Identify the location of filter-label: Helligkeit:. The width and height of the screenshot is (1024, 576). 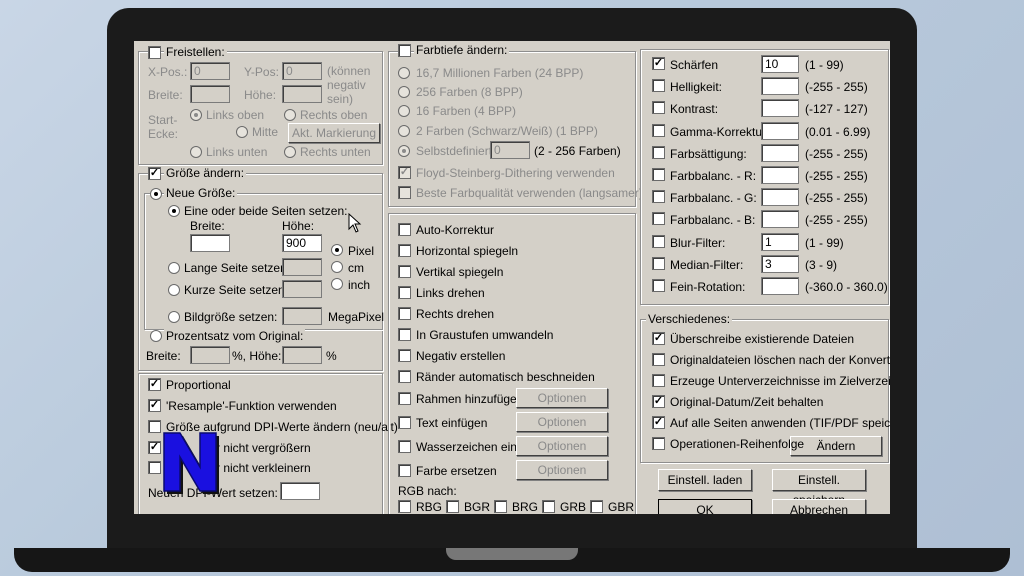
(696, 87).